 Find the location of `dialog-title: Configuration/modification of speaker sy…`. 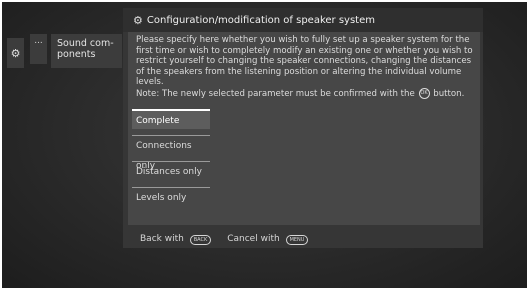

dialog-title: Configuration/modification of speaker sy… is located at coordinates (260, 20).